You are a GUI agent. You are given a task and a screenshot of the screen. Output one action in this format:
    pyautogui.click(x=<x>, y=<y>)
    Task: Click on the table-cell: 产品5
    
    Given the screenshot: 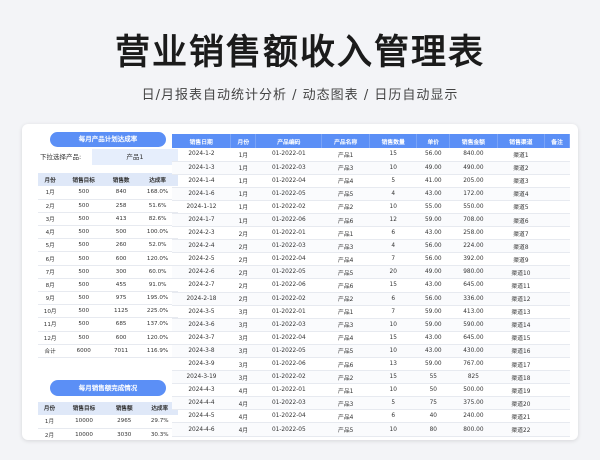 What is the action you would take?
    pyautogui.click(x=345, y=351)
    